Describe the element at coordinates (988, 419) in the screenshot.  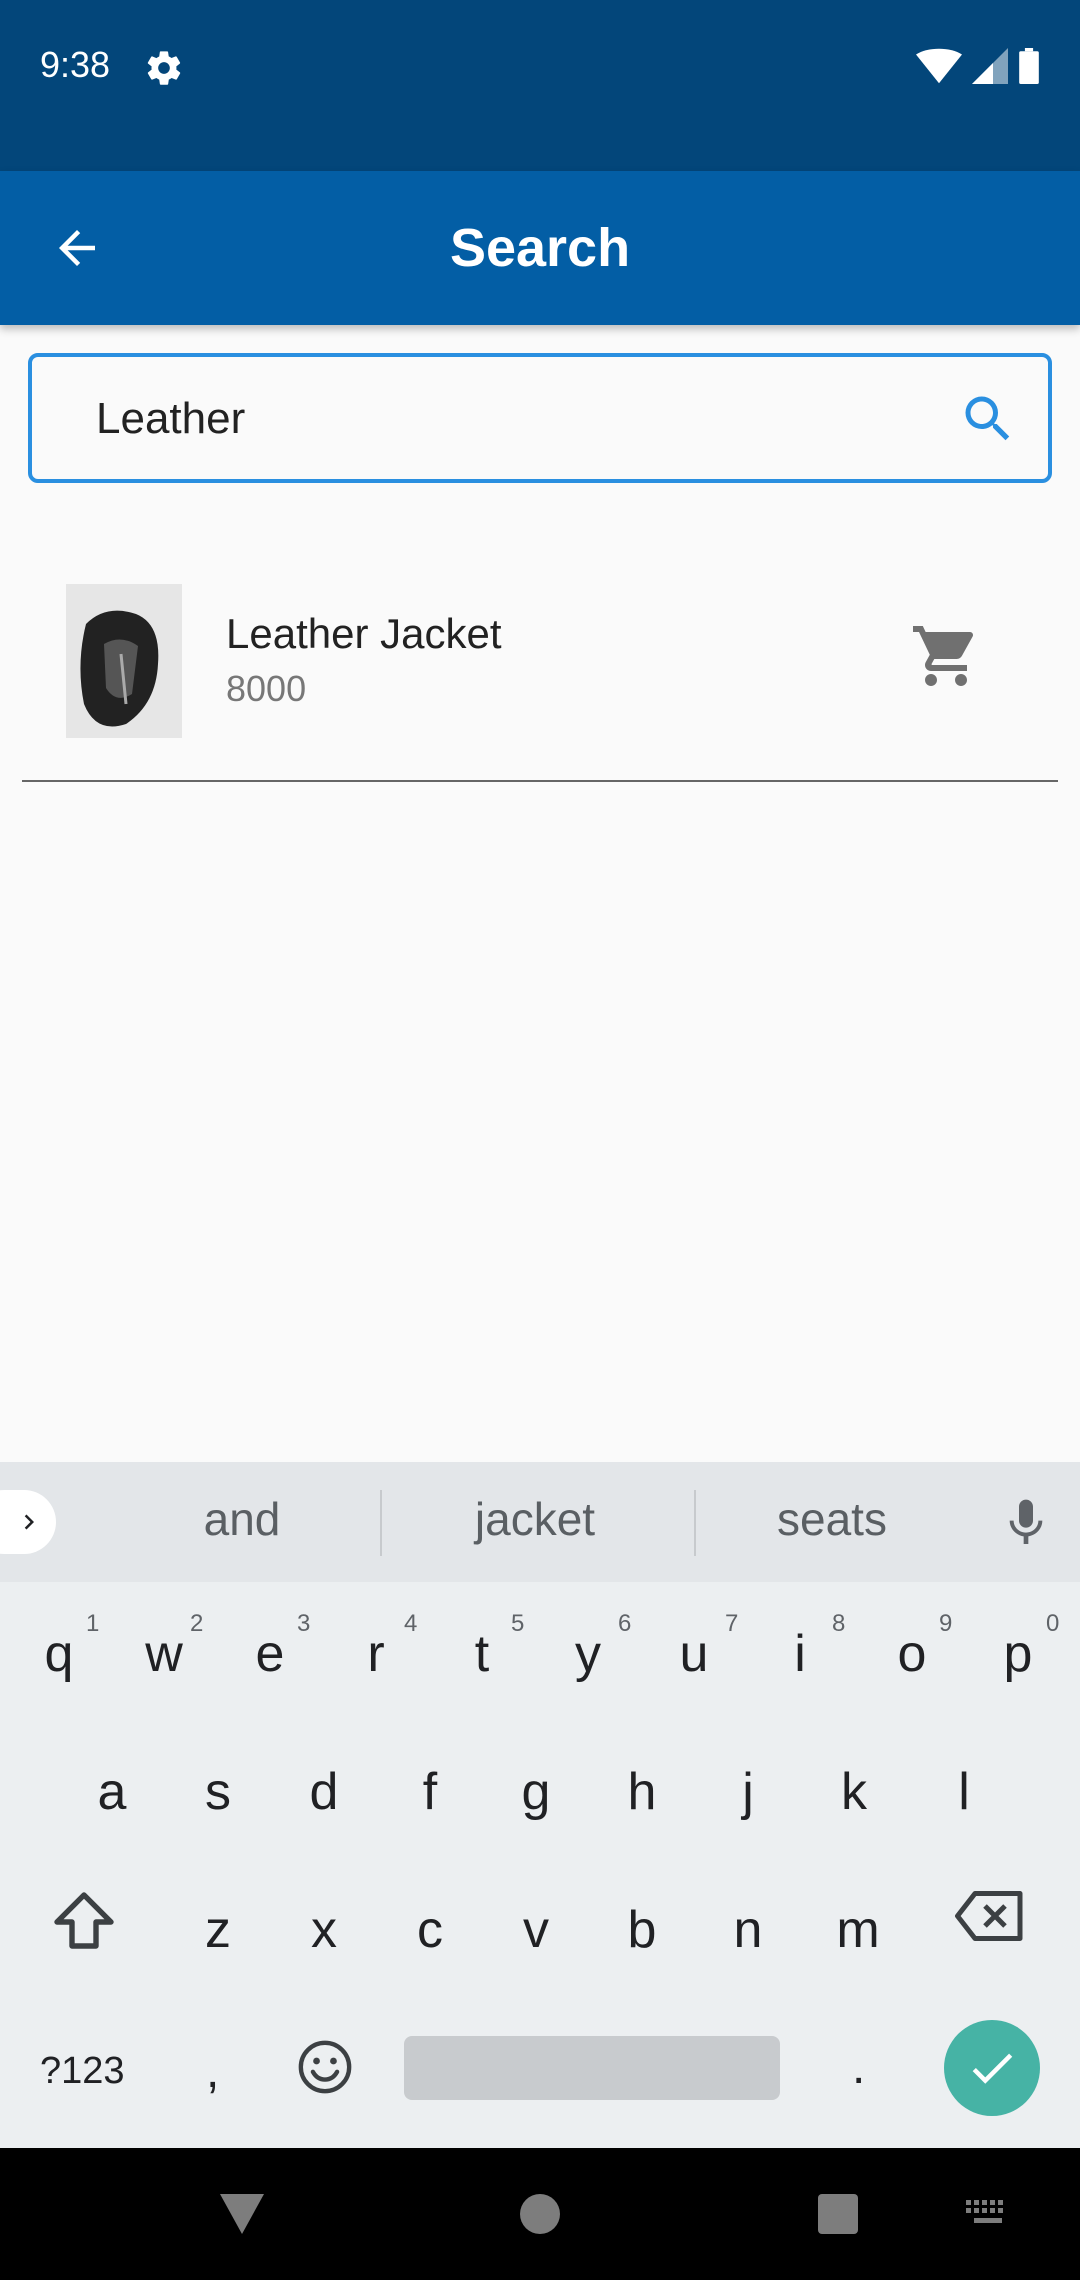
I see `search-icon` at that location.